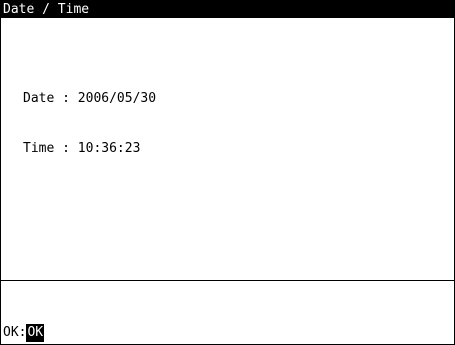  Describe the element at coordinates (15, 332) in the screenshot. I see `ok-softkey-prompt: OK:` at that location.